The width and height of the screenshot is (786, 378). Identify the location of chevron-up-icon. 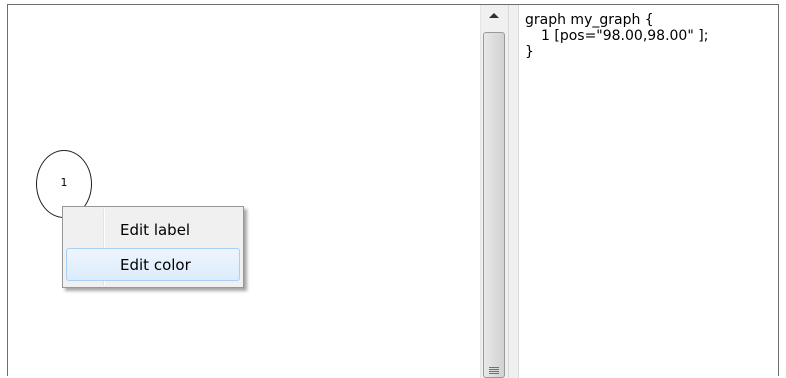
(494, 15).